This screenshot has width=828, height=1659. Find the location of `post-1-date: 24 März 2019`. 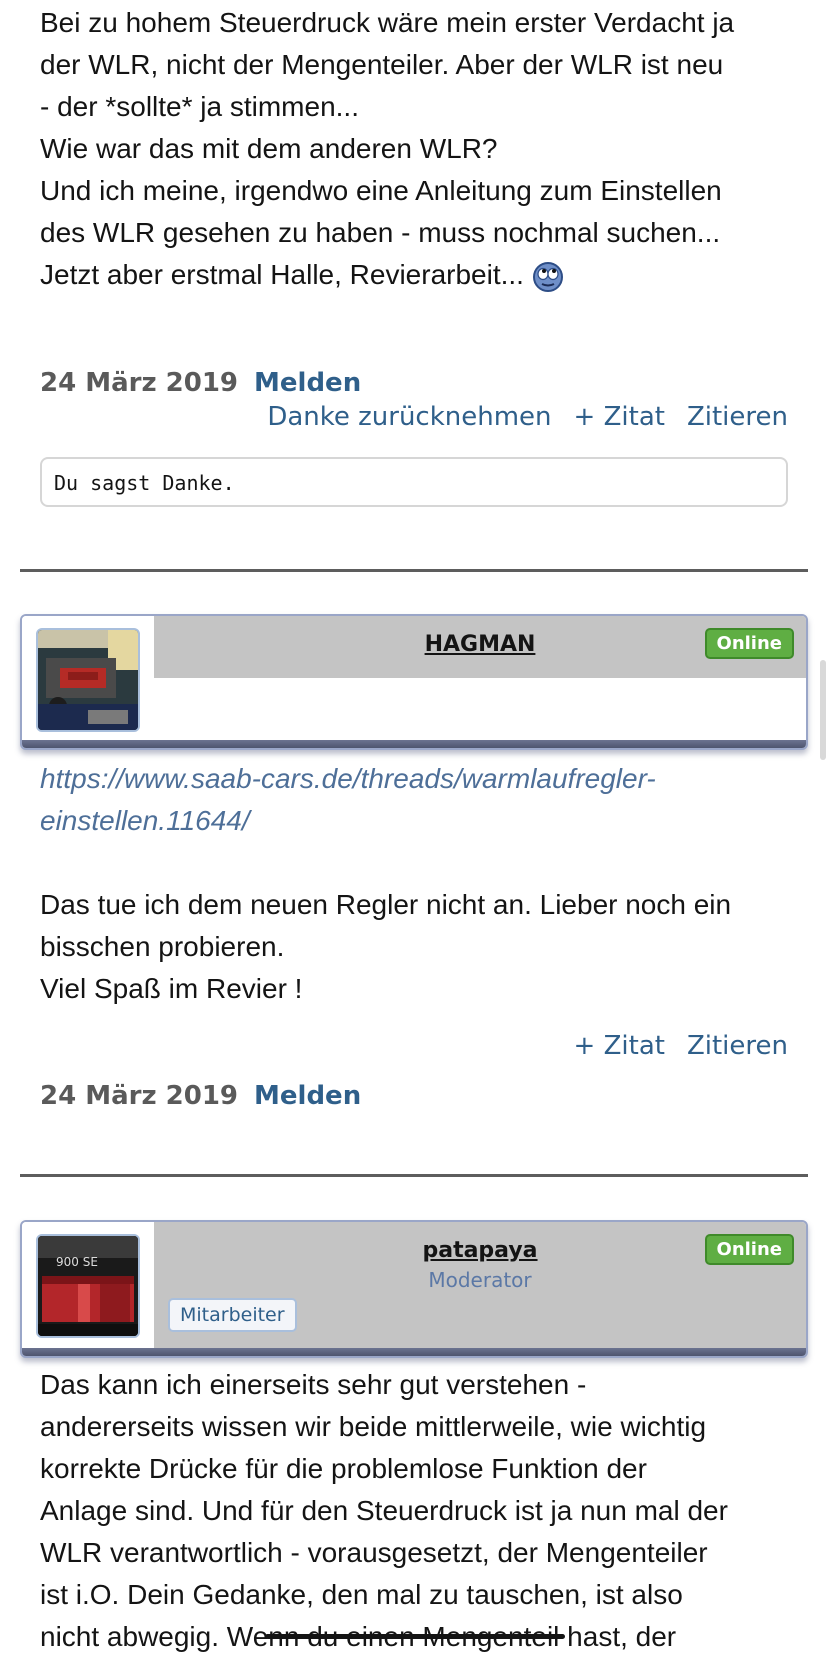

post-1-date: 24 März 2019 is located at coordinates (139, 383).